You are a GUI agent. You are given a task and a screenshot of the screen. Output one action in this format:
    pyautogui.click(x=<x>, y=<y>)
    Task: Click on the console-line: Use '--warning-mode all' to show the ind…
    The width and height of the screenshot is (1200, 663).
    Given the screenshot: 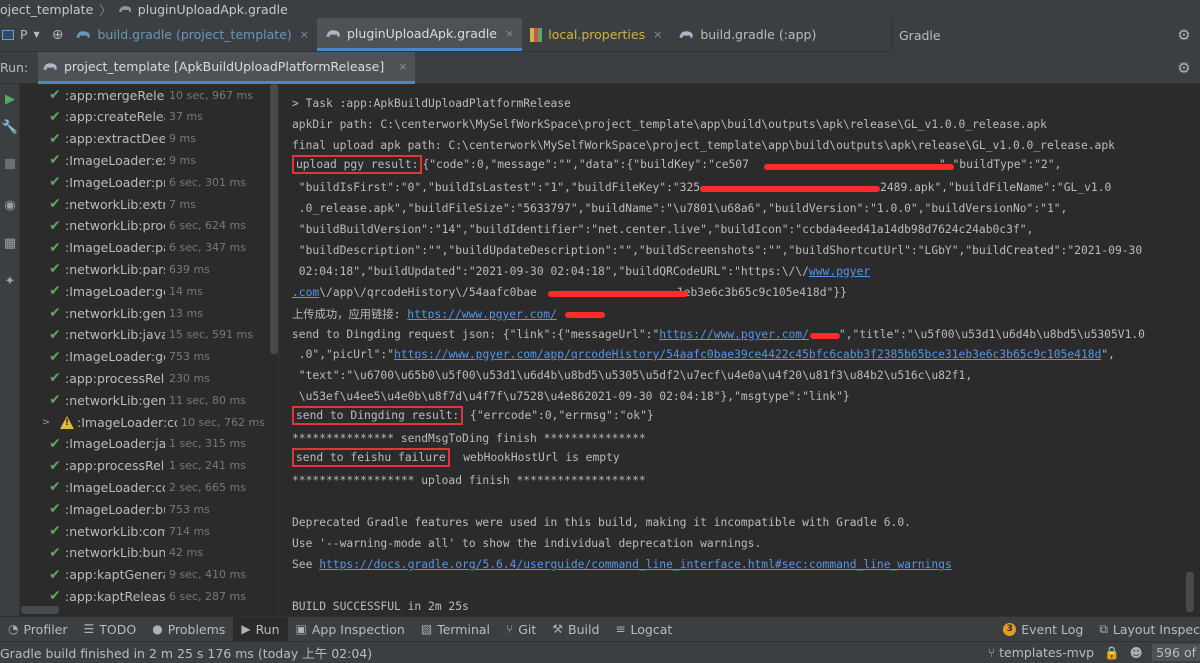 What is the action you would take?
    pyautogui.click(x=527, y=543)
    